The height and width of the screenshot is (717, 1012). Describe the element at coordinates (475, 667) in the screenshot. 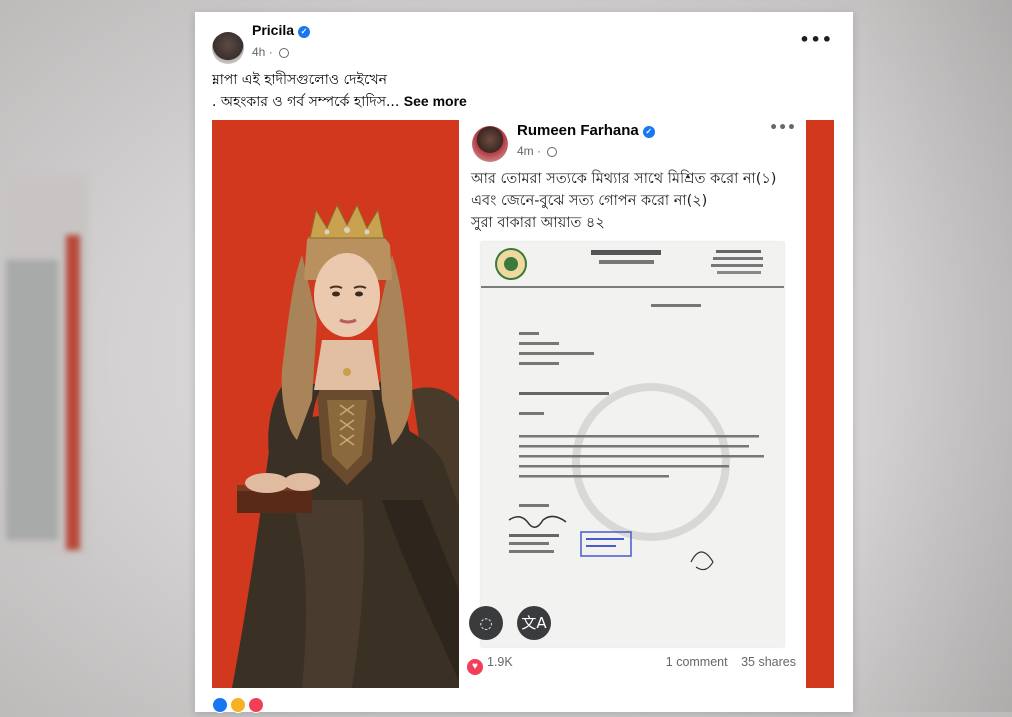

I see `love-reaction-icon: ♥` at that location.